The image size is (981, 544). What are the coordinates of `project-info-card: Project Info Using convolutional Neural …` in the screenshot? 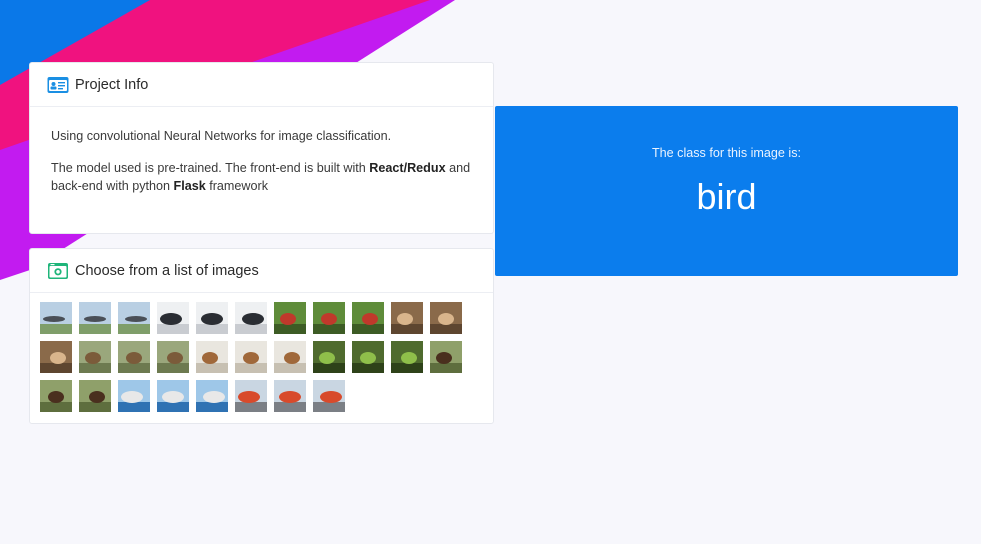 It's located at (261, 148).